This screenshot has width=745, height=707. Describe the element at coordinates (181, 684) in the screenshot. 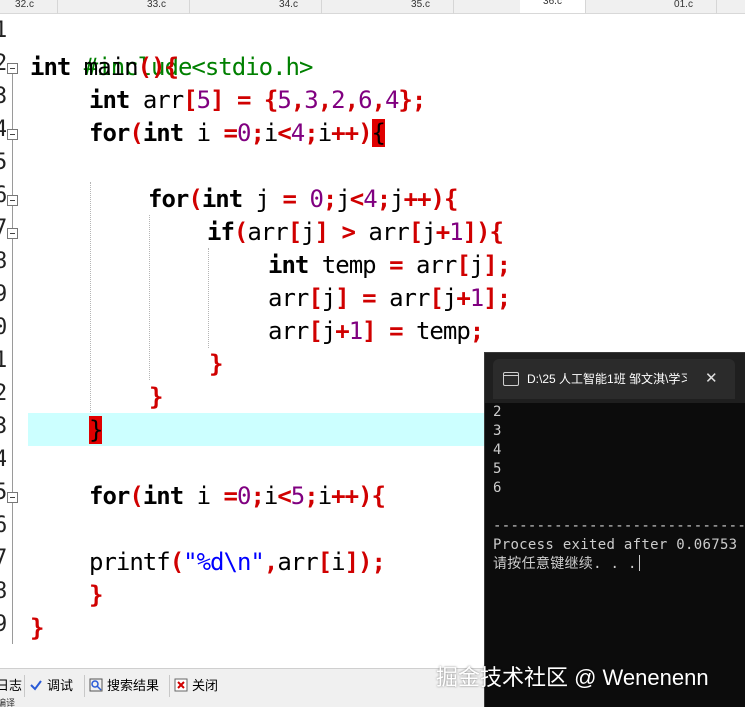

I see `close-panel-icon` at that location.